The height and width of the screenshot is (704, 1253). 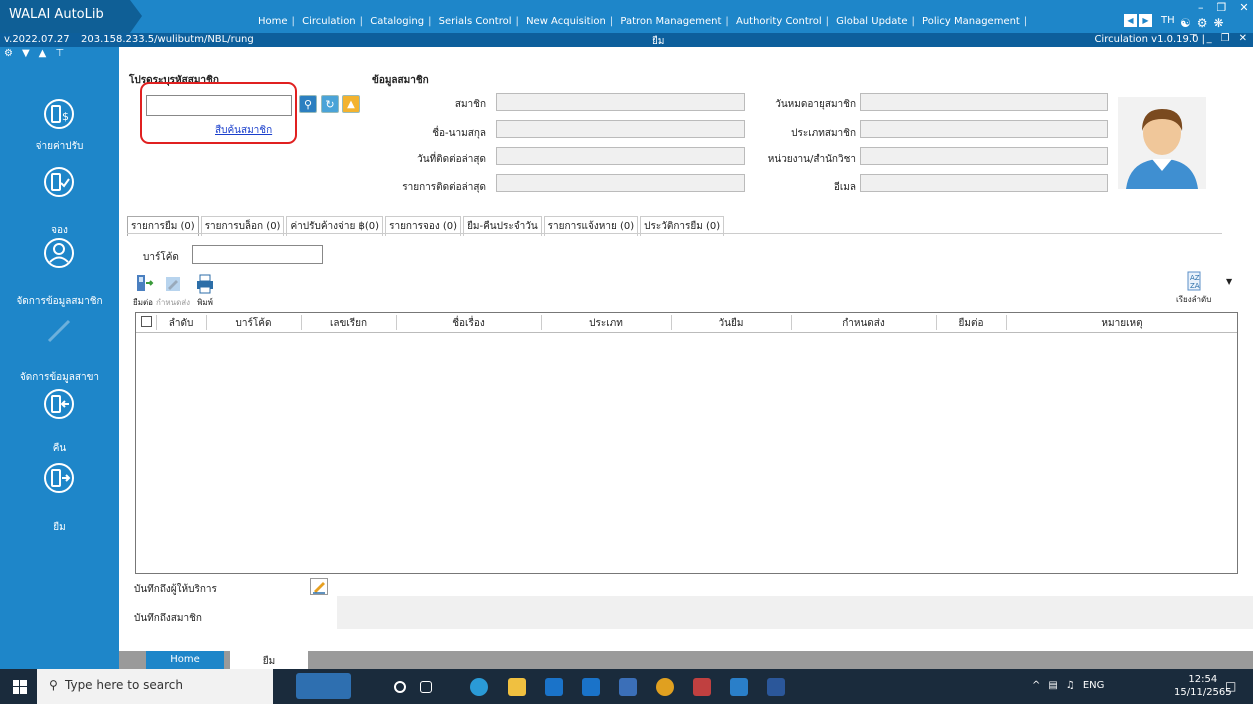 What do you see at coordinates (59, 146) in the screenshot?
I see `sidebar-label: จ่ายค่าปรับ` at bounding box center [59, 146].